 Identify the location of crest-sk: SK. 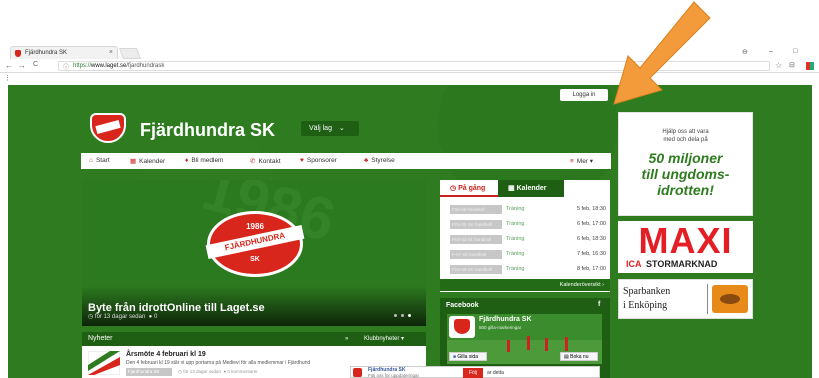
(255, 259).